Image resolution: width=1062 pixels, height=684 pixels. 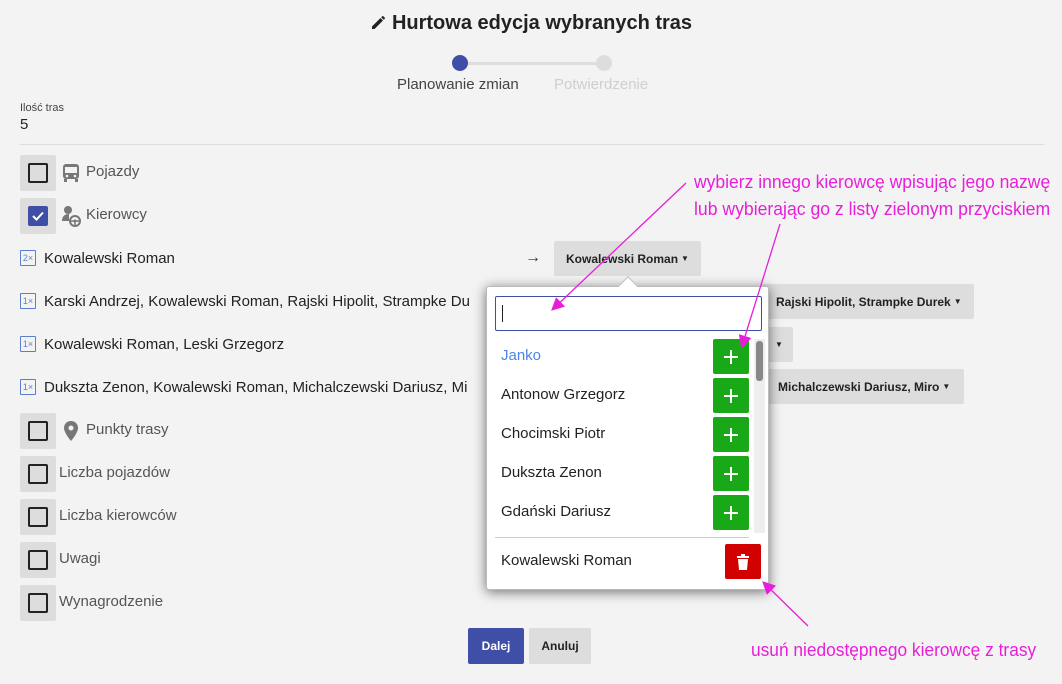 What do you see at coordinates (863, 301) in the screenshot?
I see `driver-select-label: Rajski Hipolit, Strampke Durek` at bounding box center [863, 301].